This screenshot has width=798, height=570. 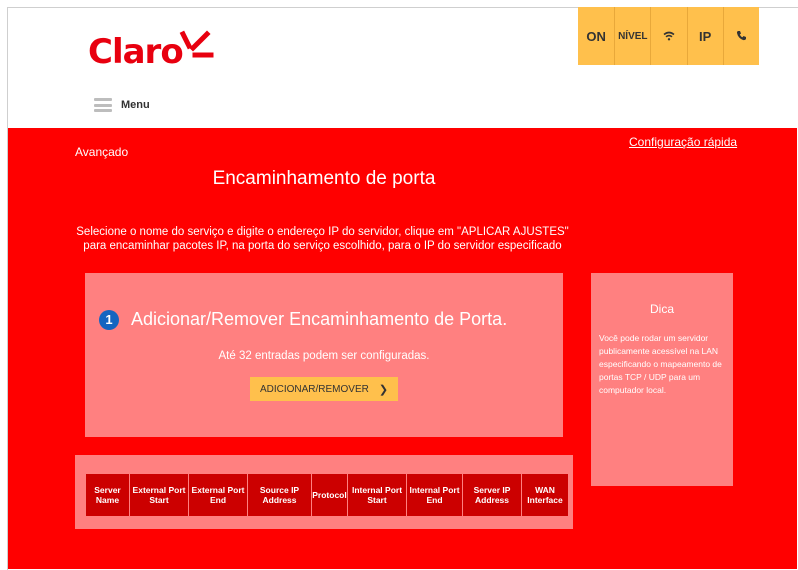 What do you see at coordinates (377, 495) in the screenshot?
I see `column-header-internal-port-start: Internal Port Start` at bounding box center [377, 495].